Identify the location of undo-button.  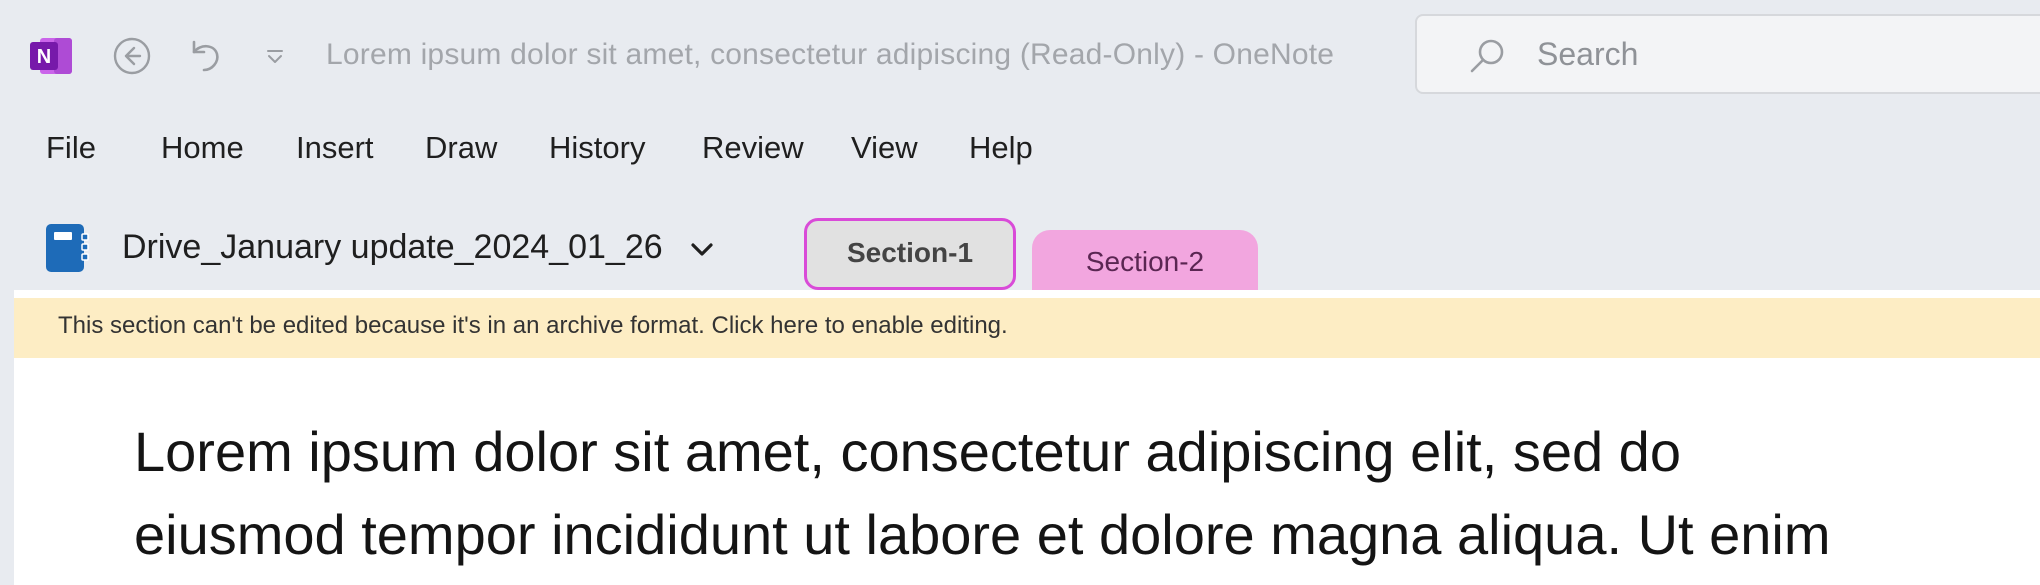
(204, 56).